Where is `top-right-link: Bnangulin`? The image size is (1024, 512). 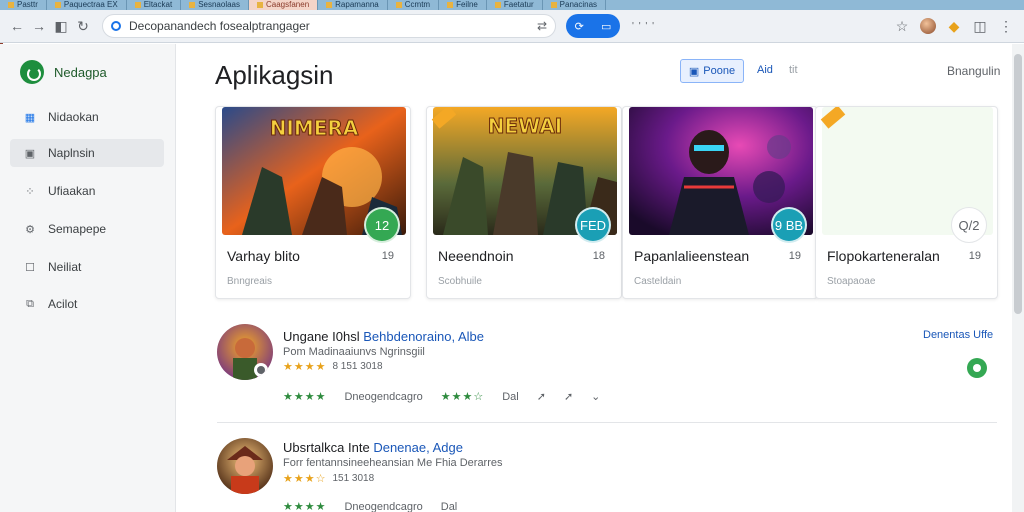
top-right-link: Bnangulin is located at coordinates (973, 71).